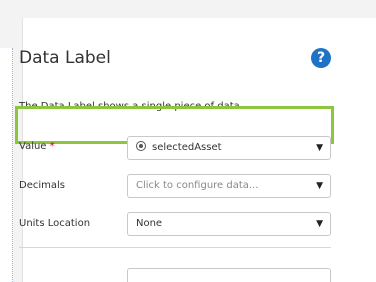 The height and width of the screenshot is (282, 376). I want to click on value-label: Value *, so click(37, 146).